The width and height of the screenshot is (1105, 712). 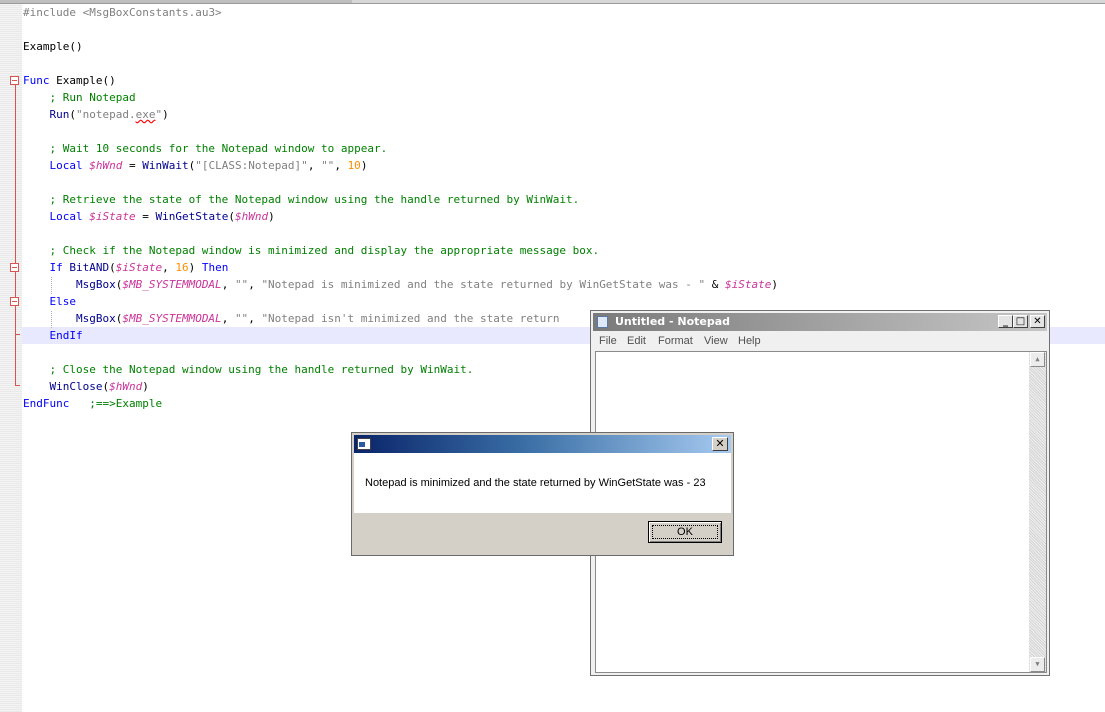 What do you see at coordinates (192, 216) in the screenshot?
I see `code-token: WinGetState` at bounding box center [192, 216].